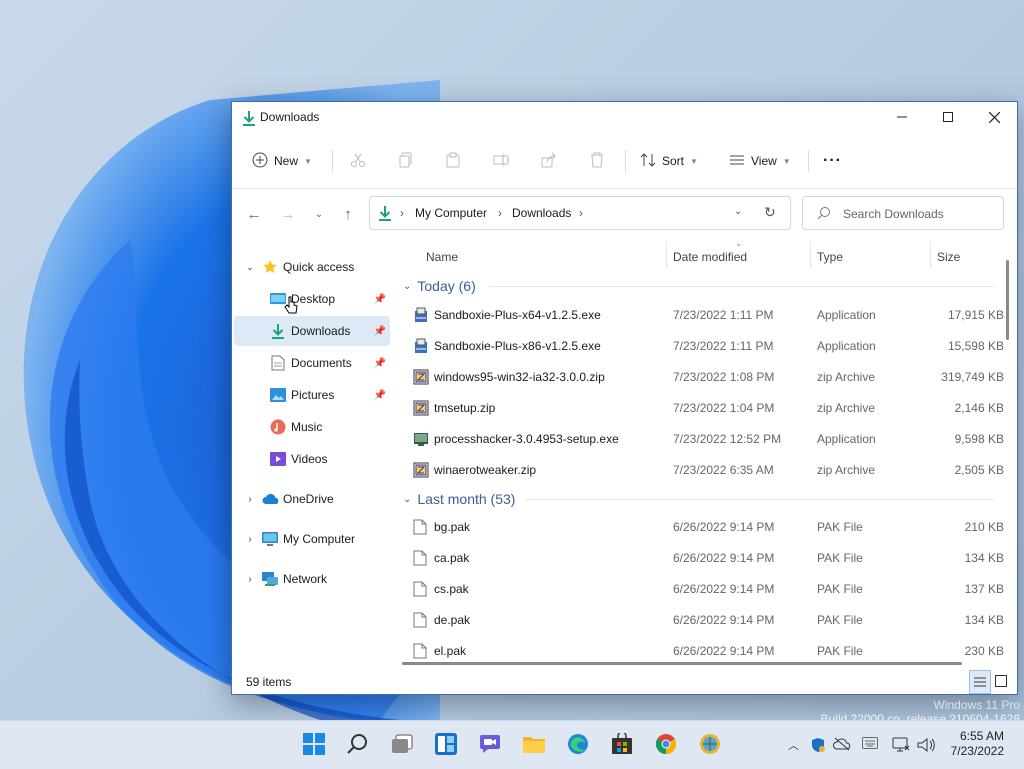 The width and height of the screenshot is (1024, 769). What do you see at coordinates (312, 539) in the screenshot?
I see `sidebar-item-my-computer: › My Computer` at bounding box center [312, 539].